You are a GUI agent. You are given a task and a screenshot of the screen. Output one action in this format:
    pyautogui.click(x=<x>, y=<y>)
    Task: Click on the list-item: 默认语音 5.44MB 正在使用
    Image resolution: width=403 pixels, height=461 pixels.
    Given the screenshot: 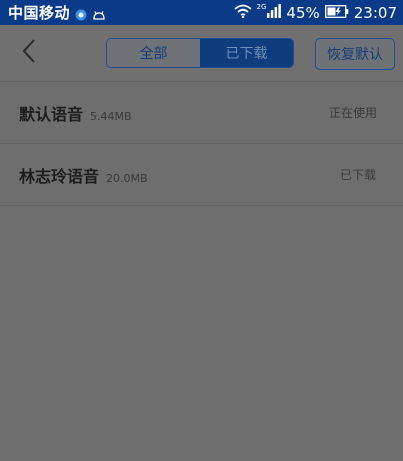 What is the action you would take?
    pyautogui.click(x=201, y=113)
    